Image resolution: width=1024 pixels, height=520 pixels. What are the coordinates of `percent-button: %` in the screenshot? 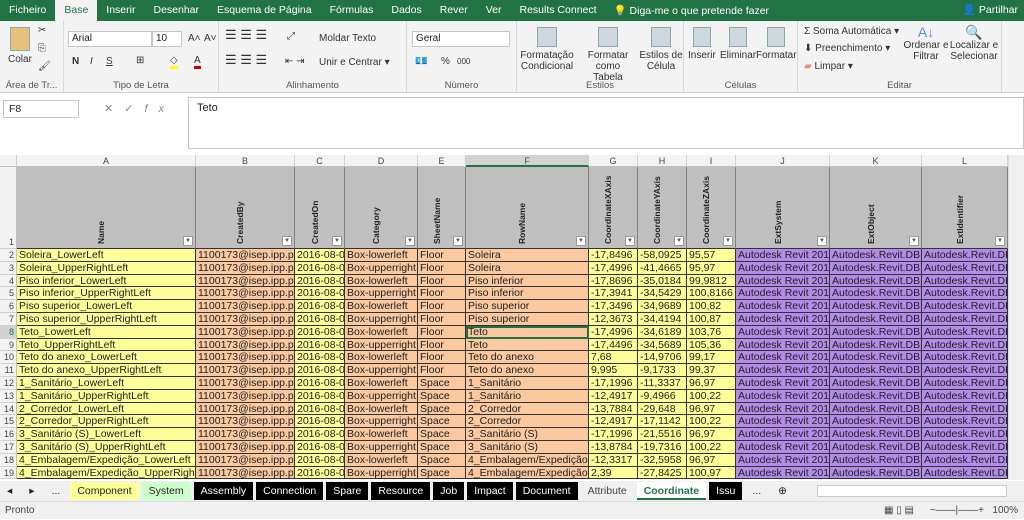 It's located at (445, 61).